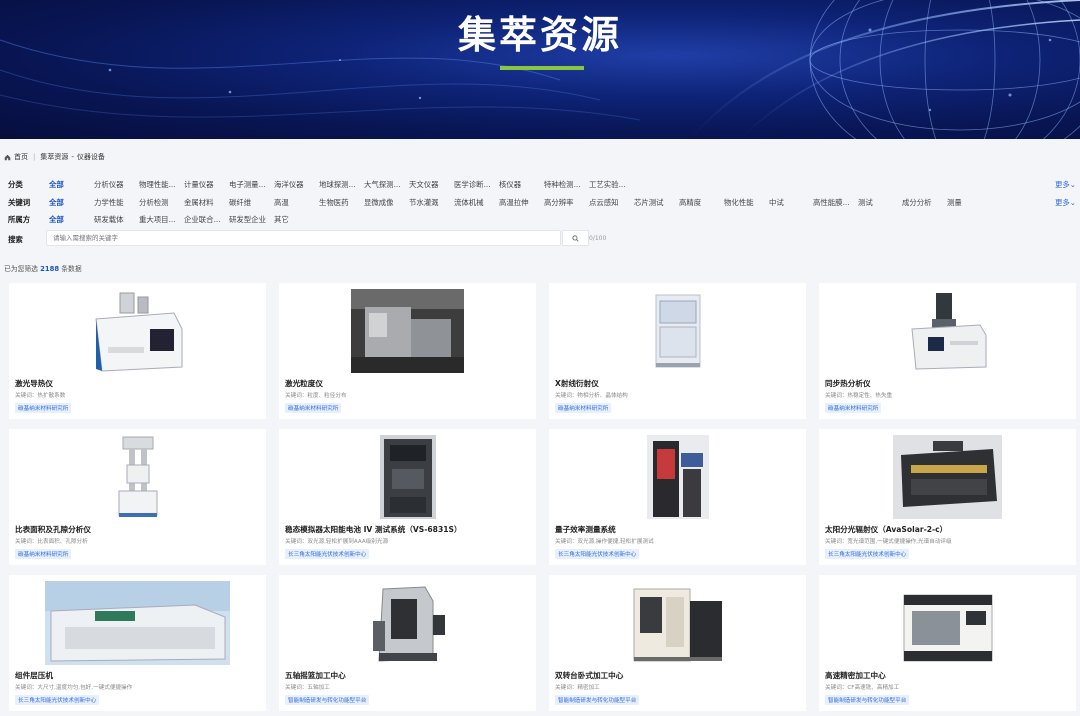 The image size is (1080, 716). What do you see at coordinates (677, 643) in the screenshot?
I see `equipment-card: 双转台卧式加工中心 关键词：精密加工 智能制造研发与转化功能型平台` at bounding box center [677, 643].